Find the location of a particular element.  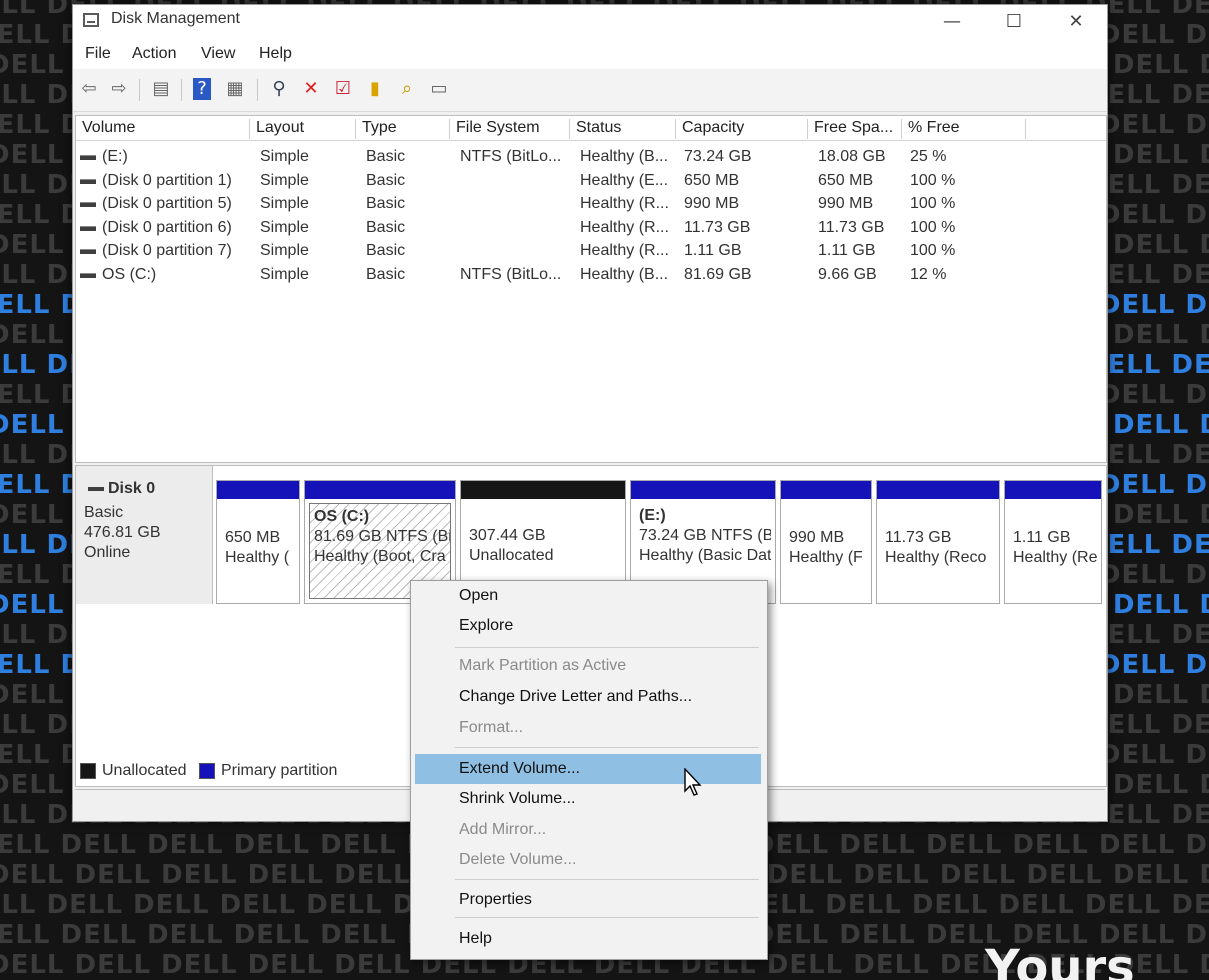

maximize-button: ☐ is located at coordinates (1014, 22).